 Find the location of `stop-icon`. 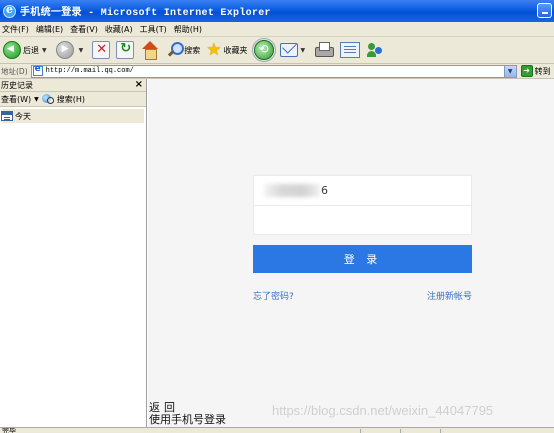

stop-icon is located at coordinates (101, 50).